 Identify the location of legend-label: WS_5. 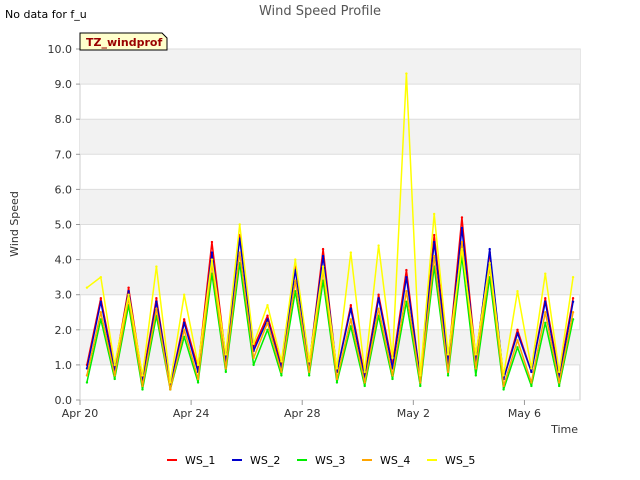
(460, 460).